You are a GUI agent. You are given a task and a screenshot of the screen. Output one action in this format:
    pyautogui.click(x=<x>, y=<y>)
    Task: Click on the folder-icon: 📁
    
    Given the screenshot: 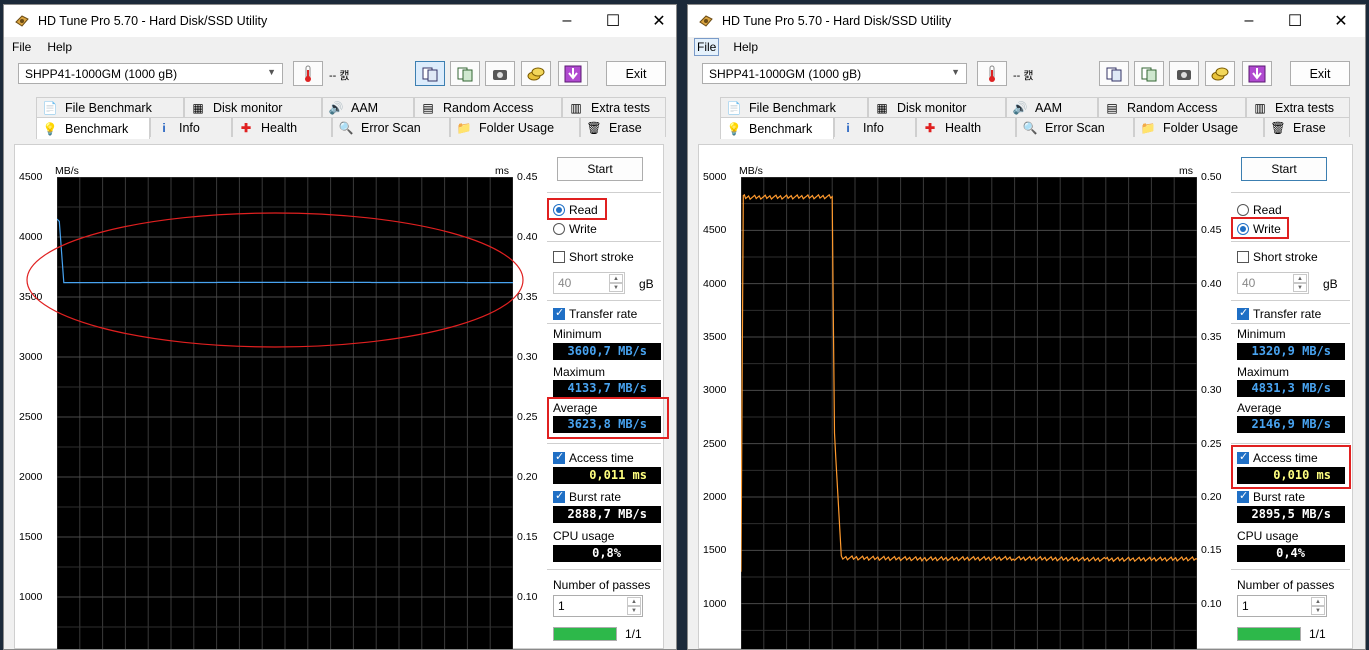 What is the action you would take?
    pyautogui.click(x=1148, y=127)
    